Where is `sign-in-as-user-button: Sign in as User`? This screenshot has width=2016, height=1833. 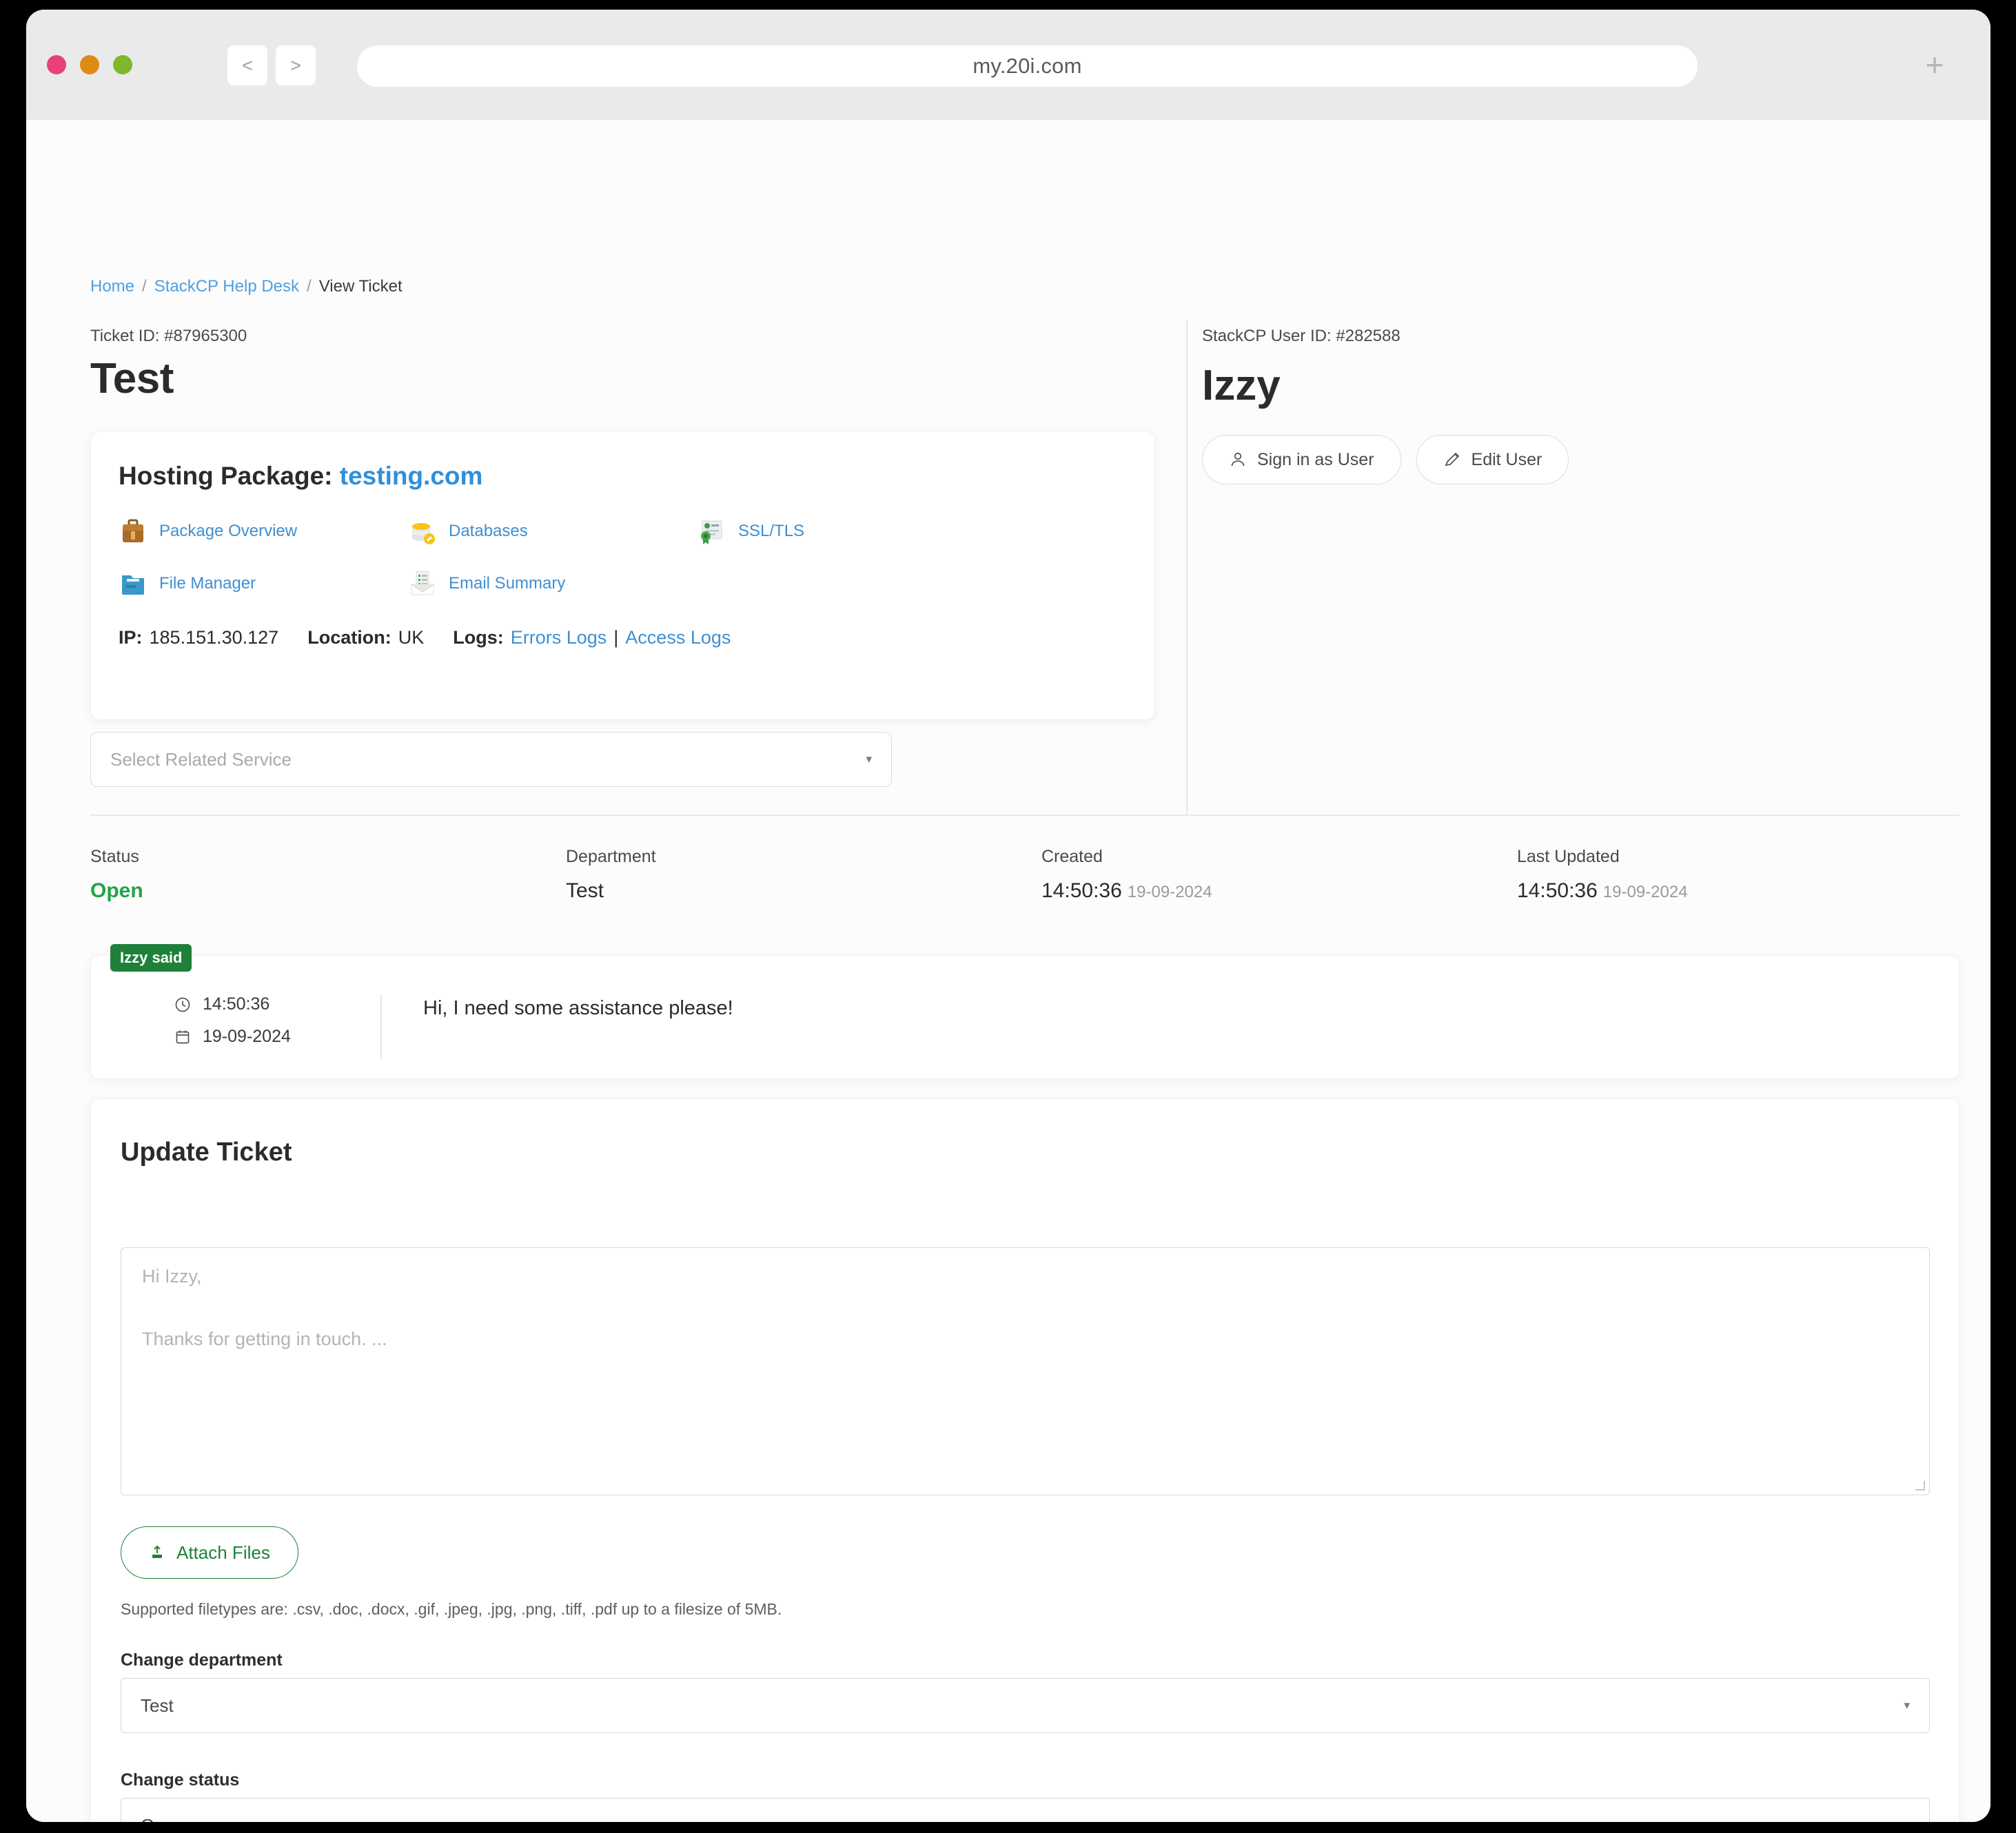 sign-in-as-user-button: Sign in as User is located at coordinates (1301, 459).